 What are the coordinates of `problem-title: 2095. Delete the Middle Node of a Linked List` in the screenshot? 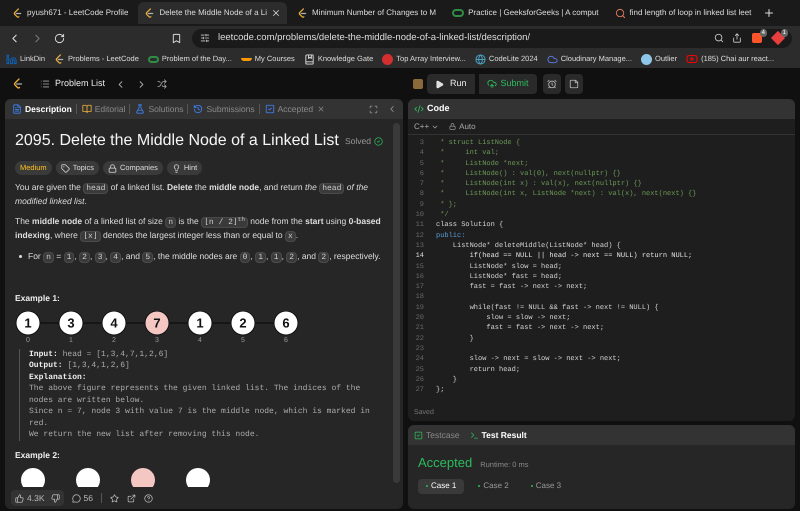 It's located at (177, 141).